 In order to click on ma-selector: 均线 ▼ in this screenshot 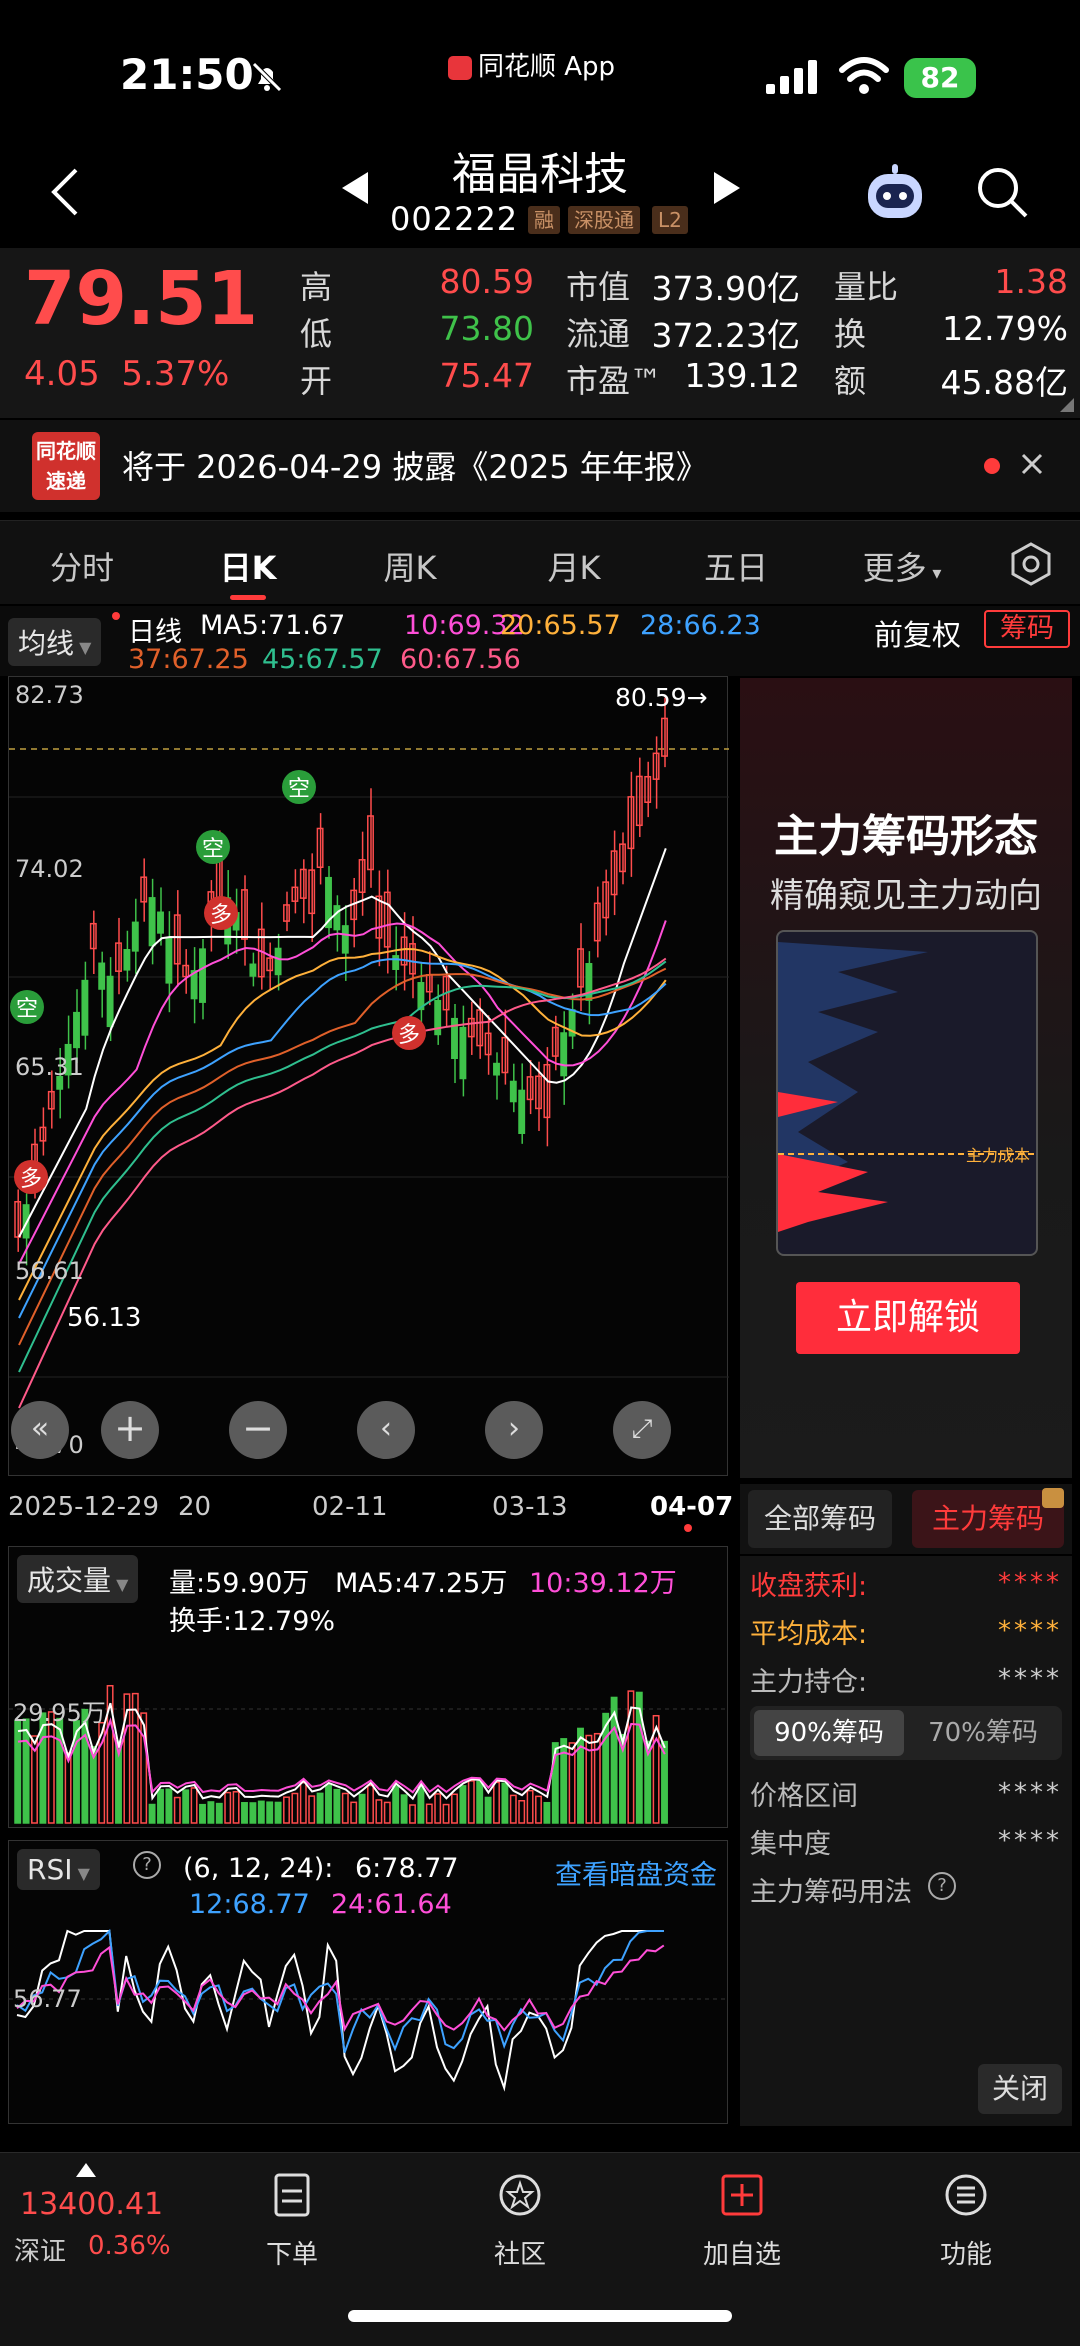, I will do `click(55, 642)`.